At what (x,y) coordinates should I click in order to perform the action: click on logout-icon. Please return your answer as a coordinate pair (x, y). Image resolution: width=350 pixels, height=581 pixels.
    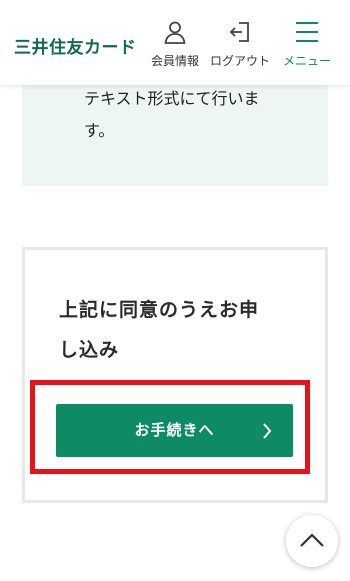
    Looking at the image, I should click on (240, 32).